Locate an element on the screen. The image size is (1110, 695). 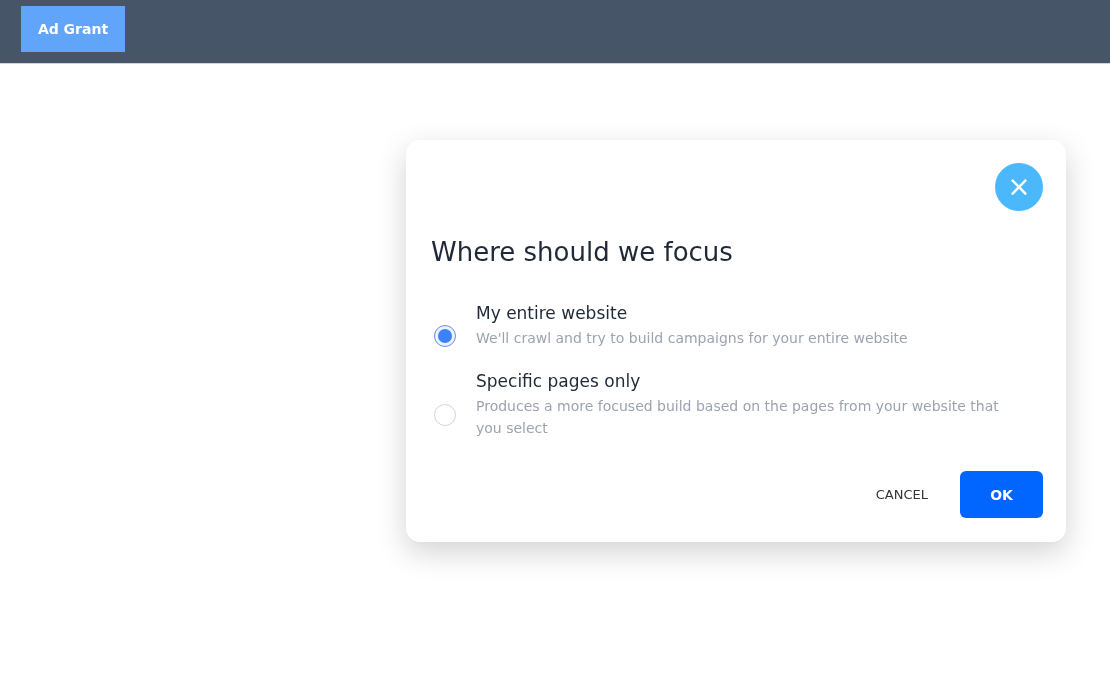
radio-button is located at coordinates (445, 336).